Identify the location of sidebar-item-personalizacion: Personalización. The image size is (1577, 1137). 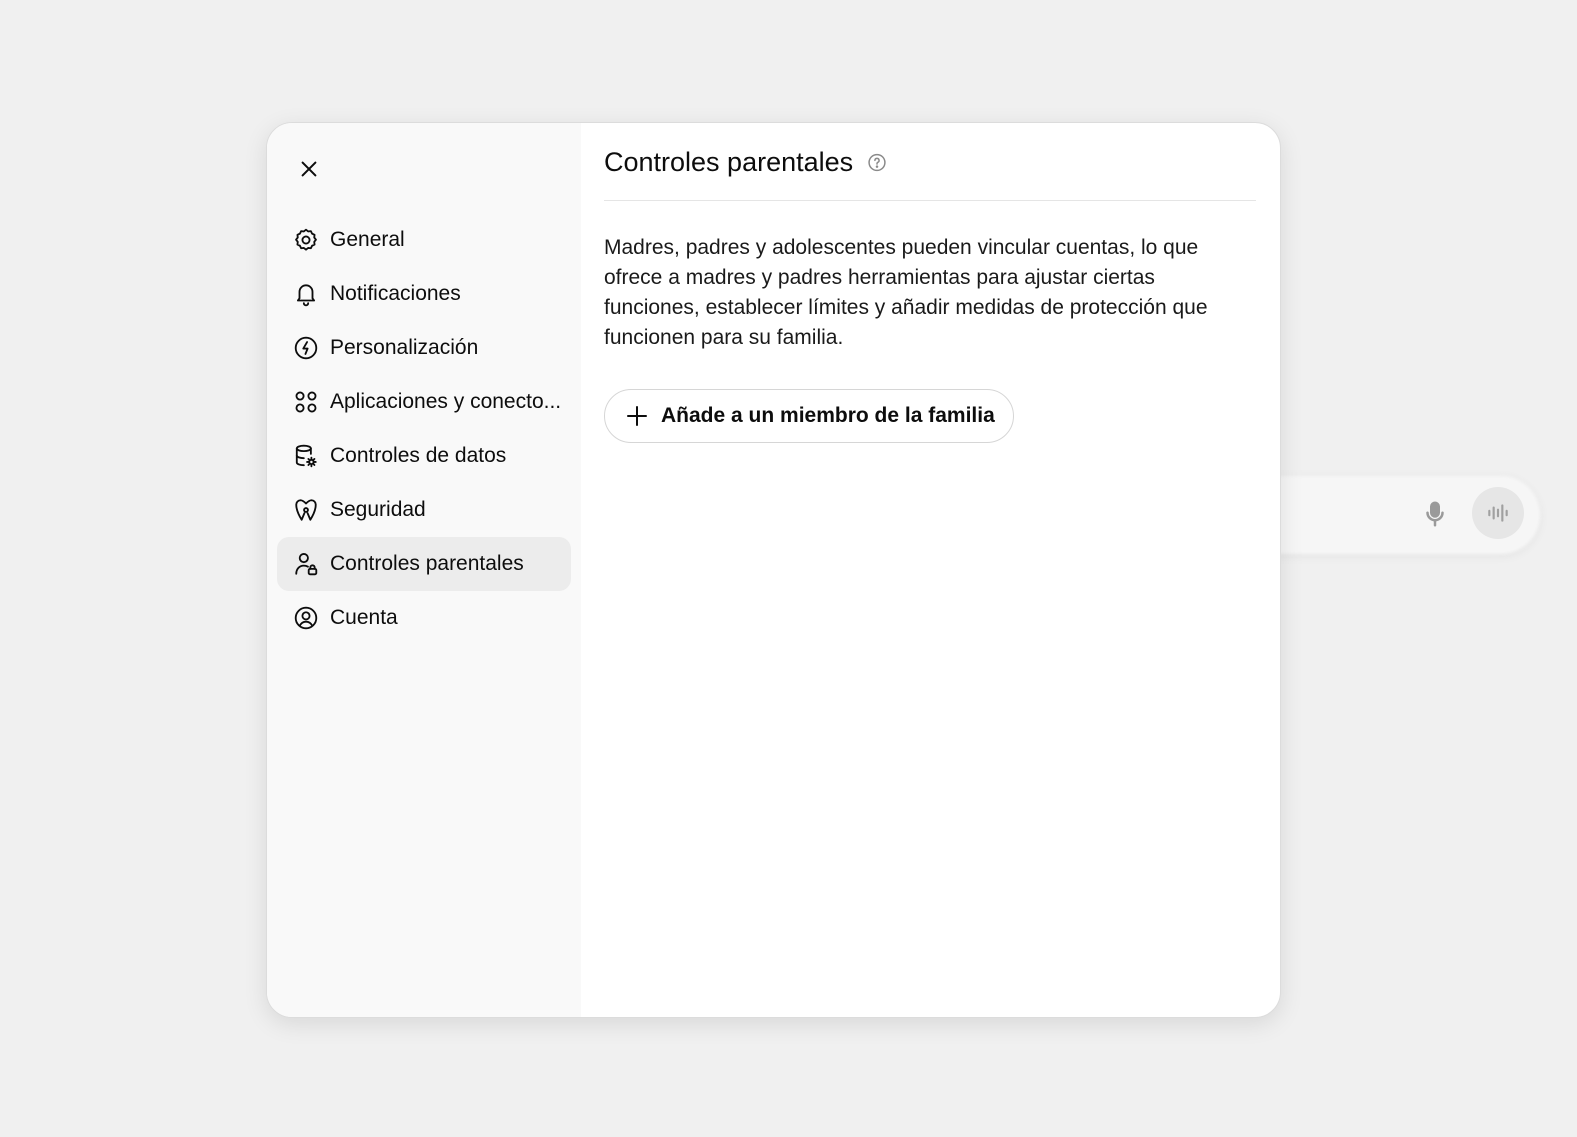
(424, 348).